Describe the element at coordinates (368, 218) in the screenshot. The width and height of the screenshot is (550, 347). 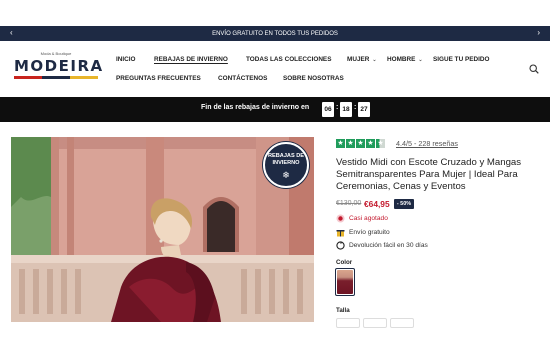
I see `stock-status: Casi agotado` at that location.